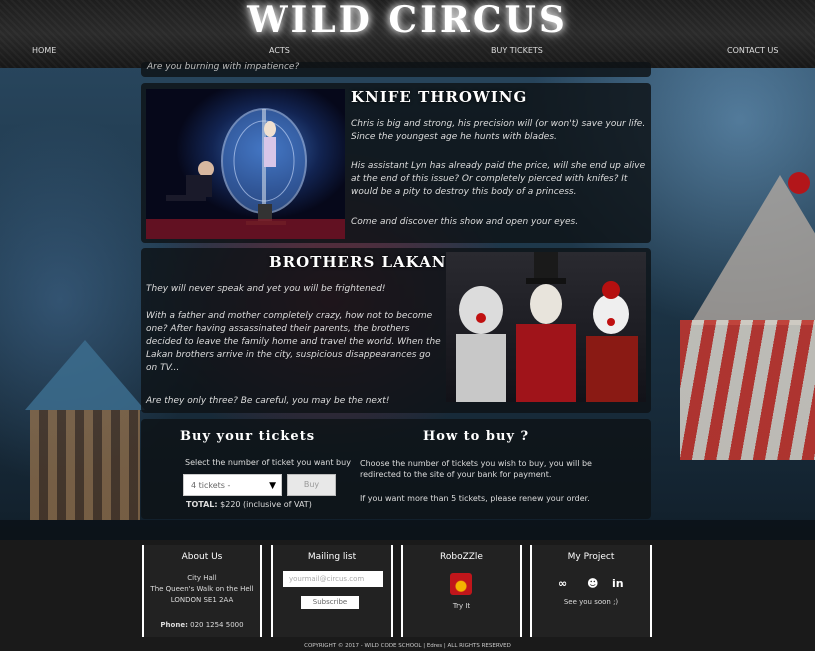  What do you see at coordinates (591, 591) in the screenshot?
I see `footer-project: My Project ∞ ☻ in See you soon ;)` at bounding box center [591, 591].